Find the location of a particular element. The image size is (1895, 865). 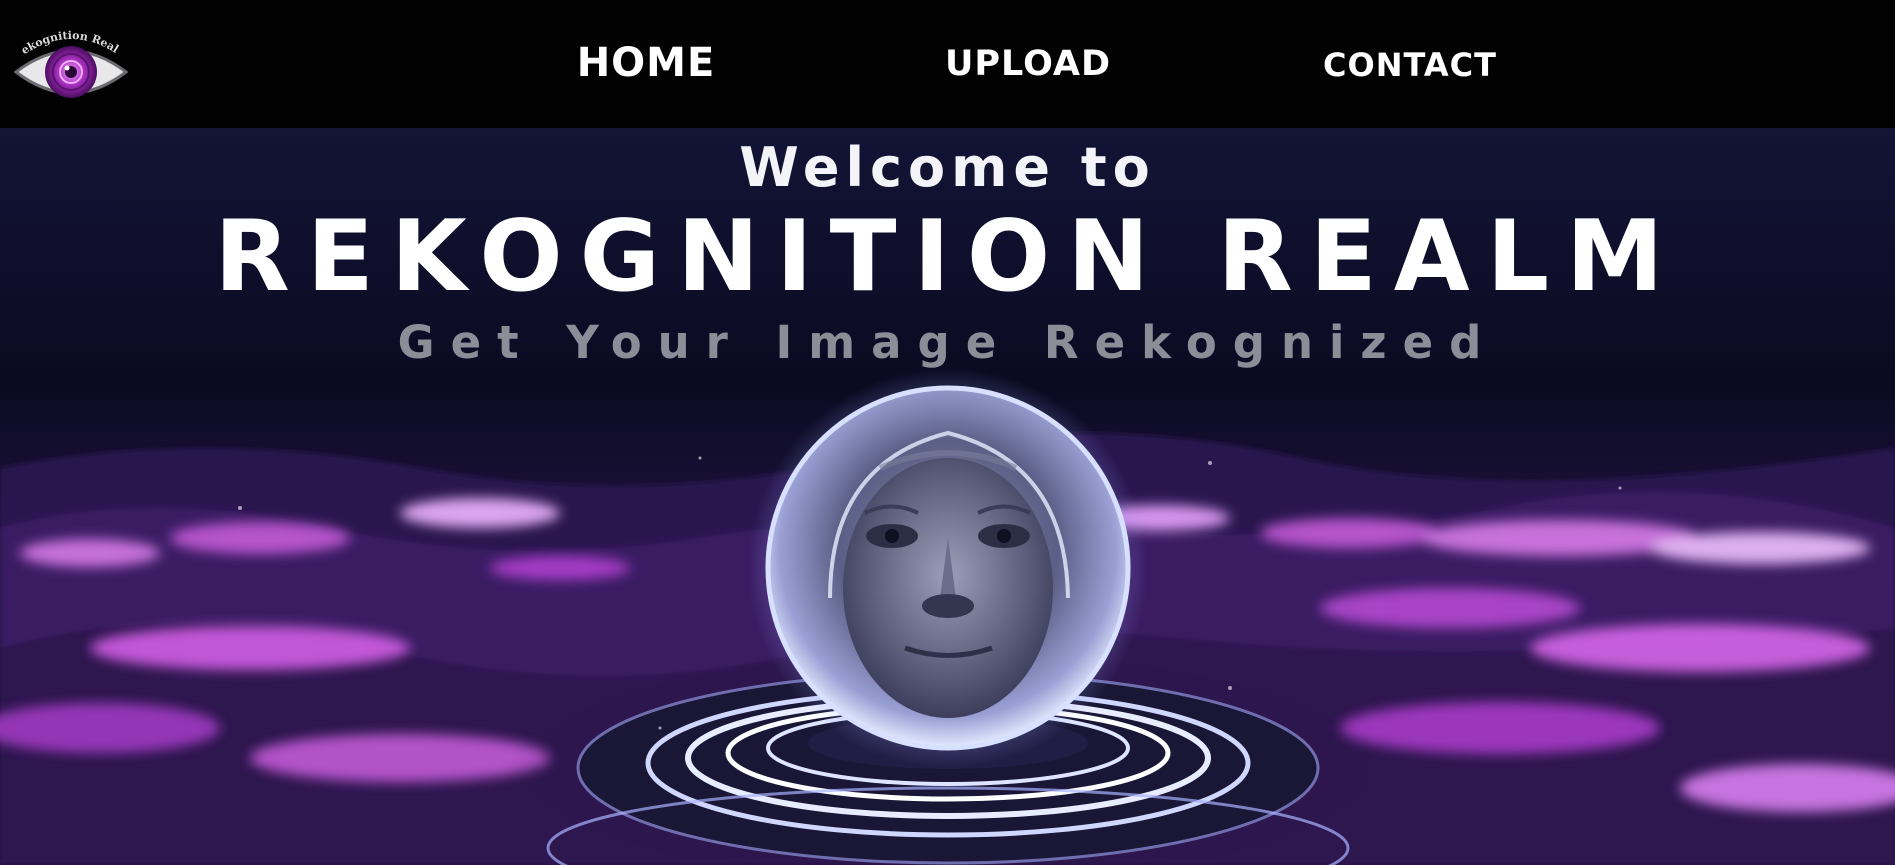

hero-tagline: Get Your Image Rekognized is located at coordinates (947, 342).